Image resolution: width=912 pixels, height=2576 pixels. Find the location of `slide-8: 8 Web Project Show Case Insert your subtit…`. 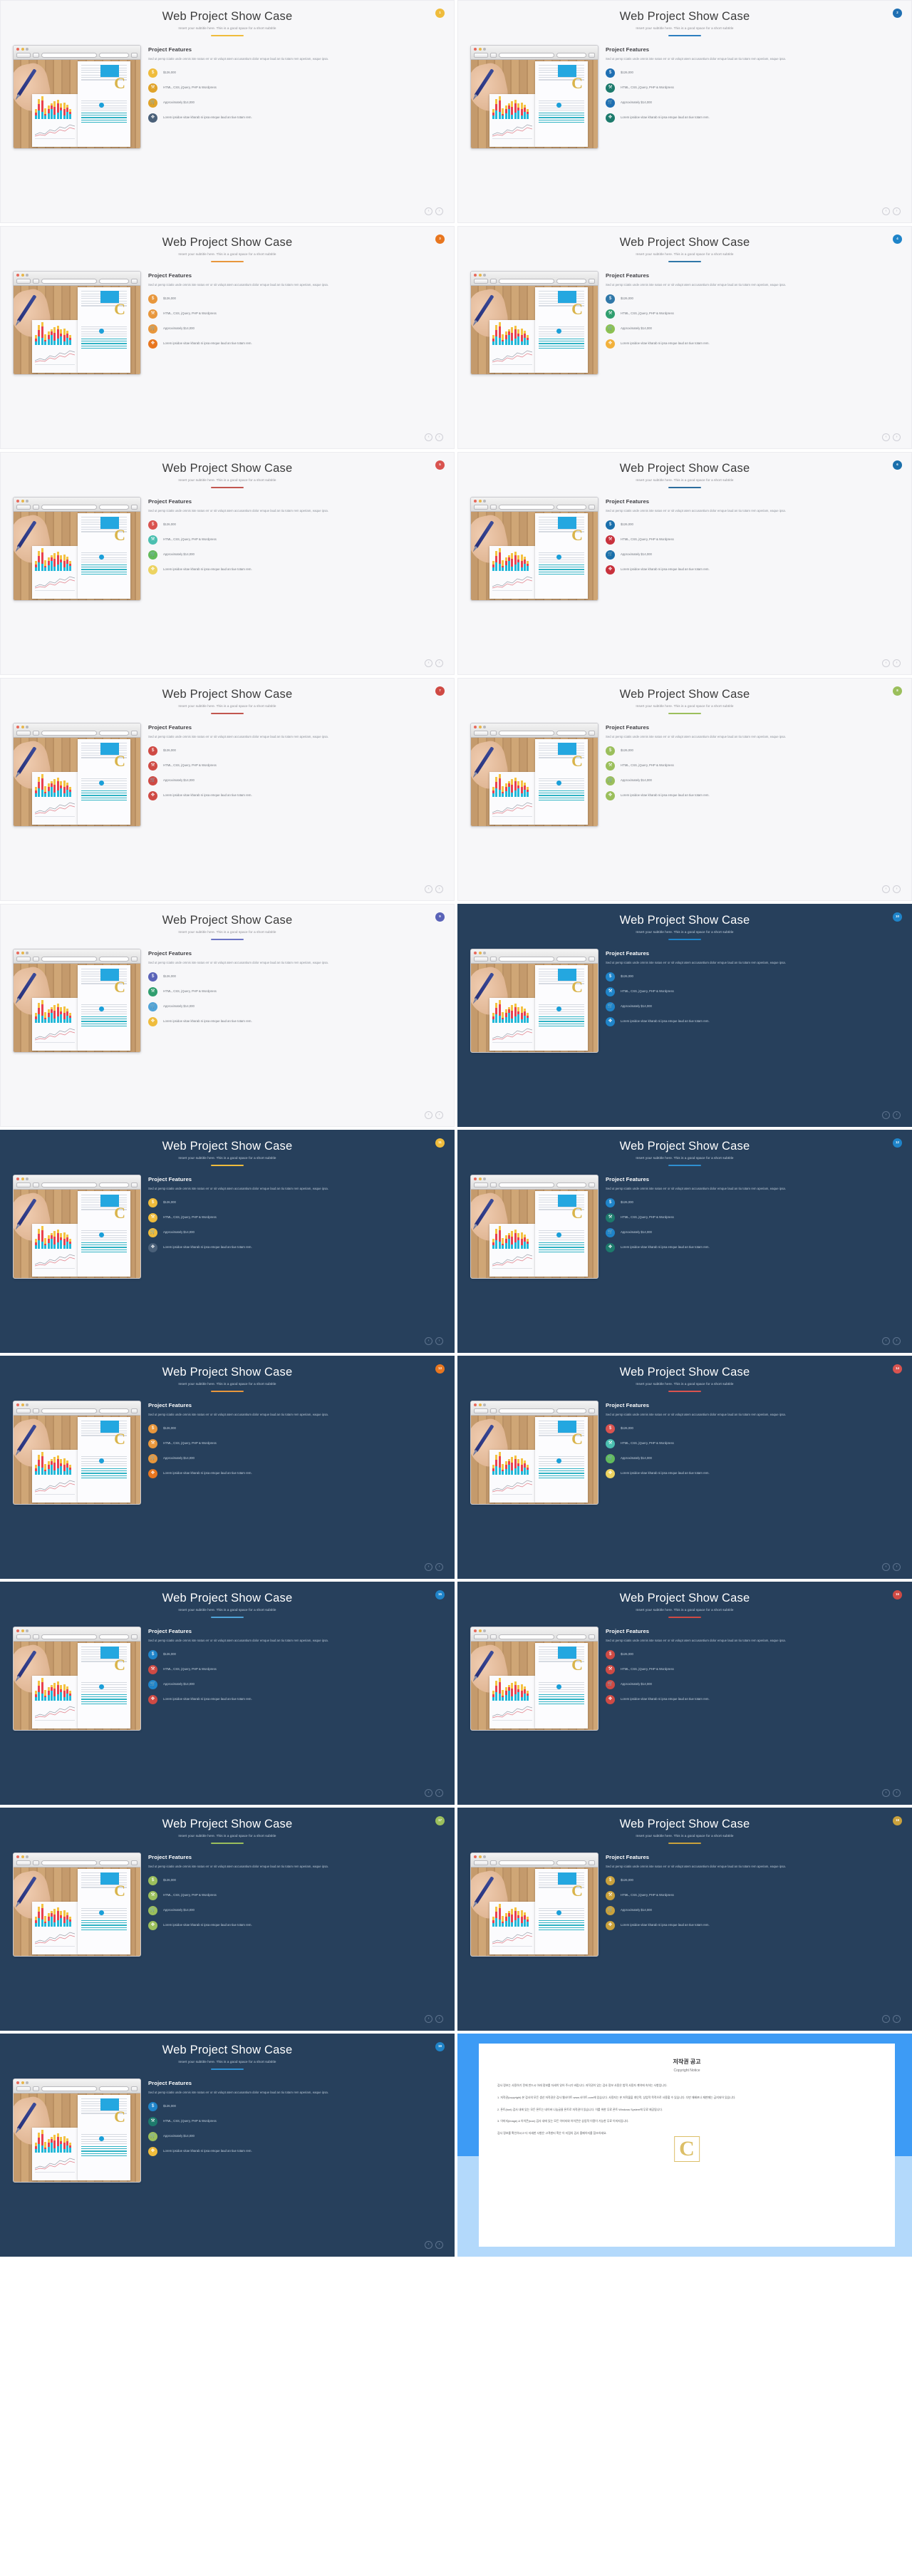

slide-8: 8 Web Project Show Case Insert your subtit… is located at coordinates (684, 789).